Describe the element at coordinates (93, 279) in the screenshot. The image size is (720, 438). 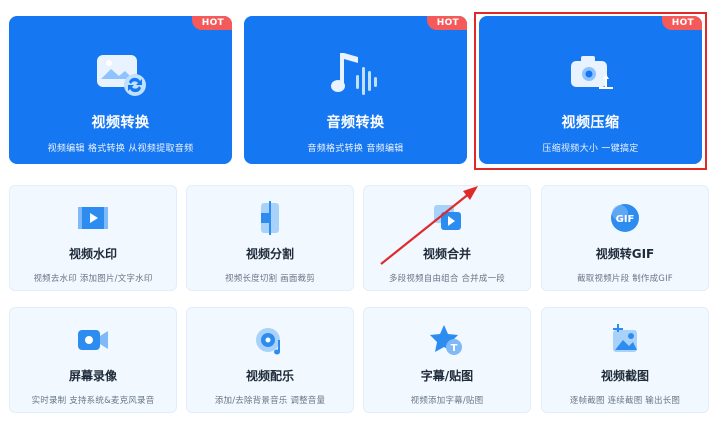
I see `card-subtitle: 视频去水印 添加图片/文字水印` at that location.